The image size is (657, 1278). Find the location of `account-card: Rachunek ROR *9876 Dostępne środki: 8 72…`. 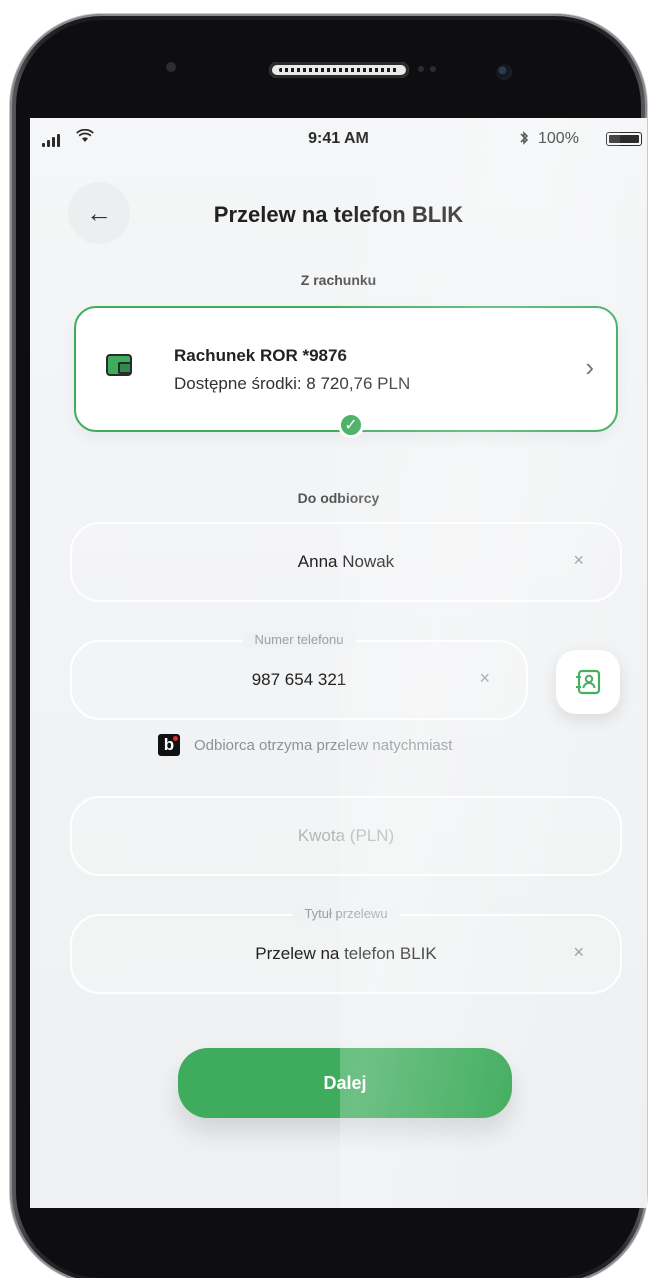

account-card: Rachunek ROR *9876 Dostępne środki: 8 72… is located at coordinates (346, 372).